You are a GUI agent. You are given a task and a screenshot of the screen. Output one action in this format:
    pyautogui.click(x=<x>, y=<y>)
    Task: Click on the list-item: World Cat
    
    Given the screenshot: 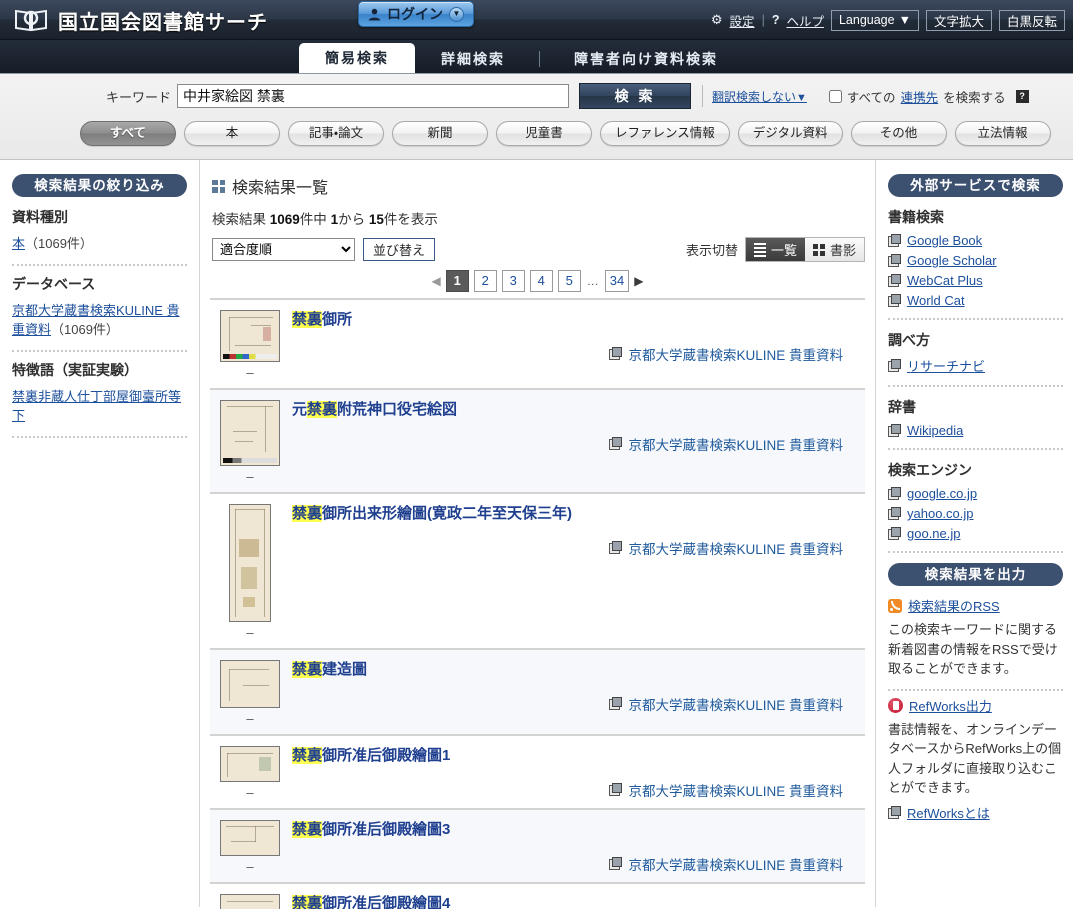 What is the action you would take?
    pyautogui.click(x=975, y=300)
    